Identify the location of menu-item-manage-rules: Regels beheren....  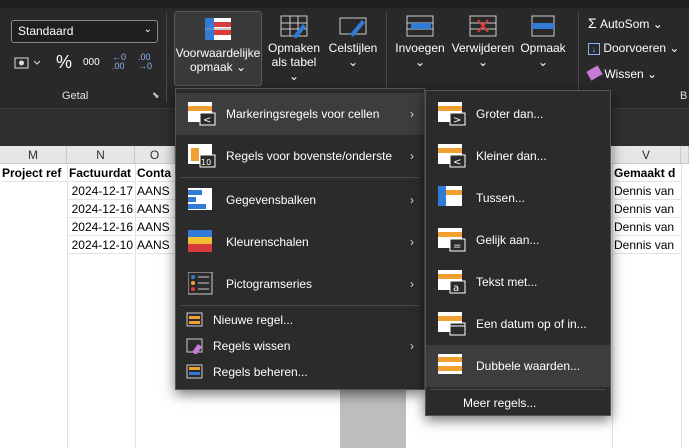
(300, 372).